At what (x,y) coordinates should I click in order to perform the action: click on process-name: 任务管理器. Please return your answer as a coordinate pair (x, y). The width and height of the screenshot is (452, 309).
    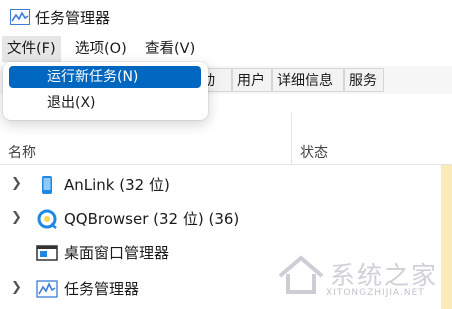
    Looking at the image, I should click on (102, 289).